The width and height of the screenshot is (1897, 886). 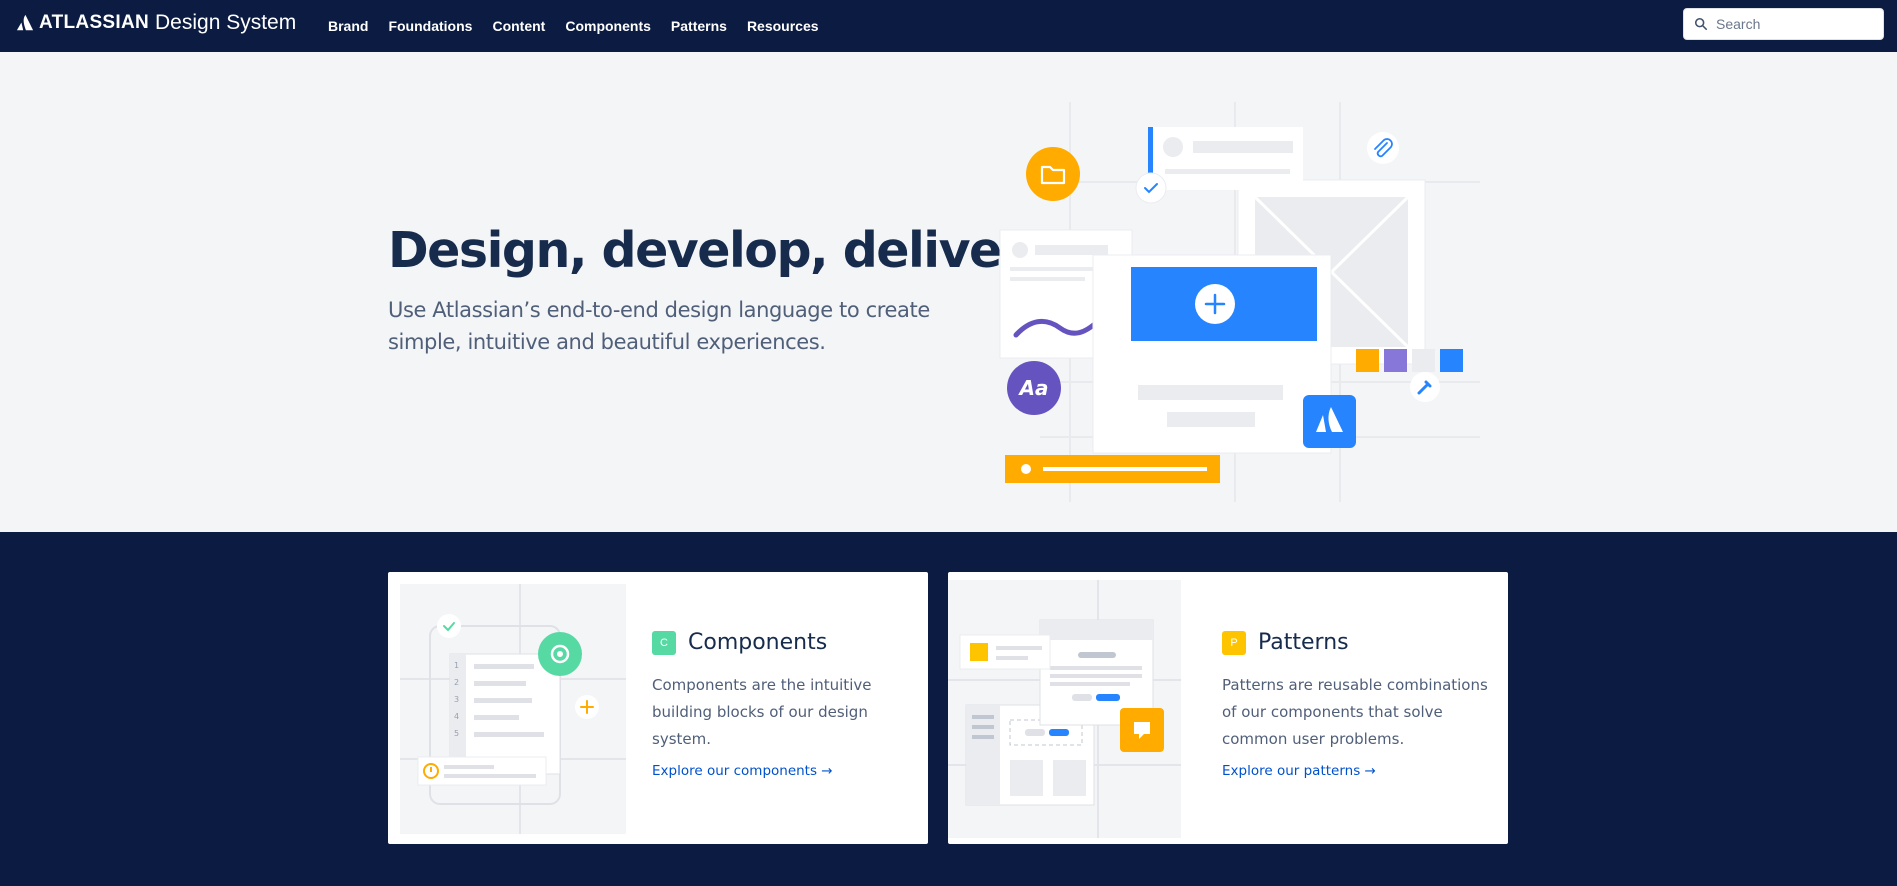 I want to click on logo-subtitle: Design System, so click(x=226, y=22).